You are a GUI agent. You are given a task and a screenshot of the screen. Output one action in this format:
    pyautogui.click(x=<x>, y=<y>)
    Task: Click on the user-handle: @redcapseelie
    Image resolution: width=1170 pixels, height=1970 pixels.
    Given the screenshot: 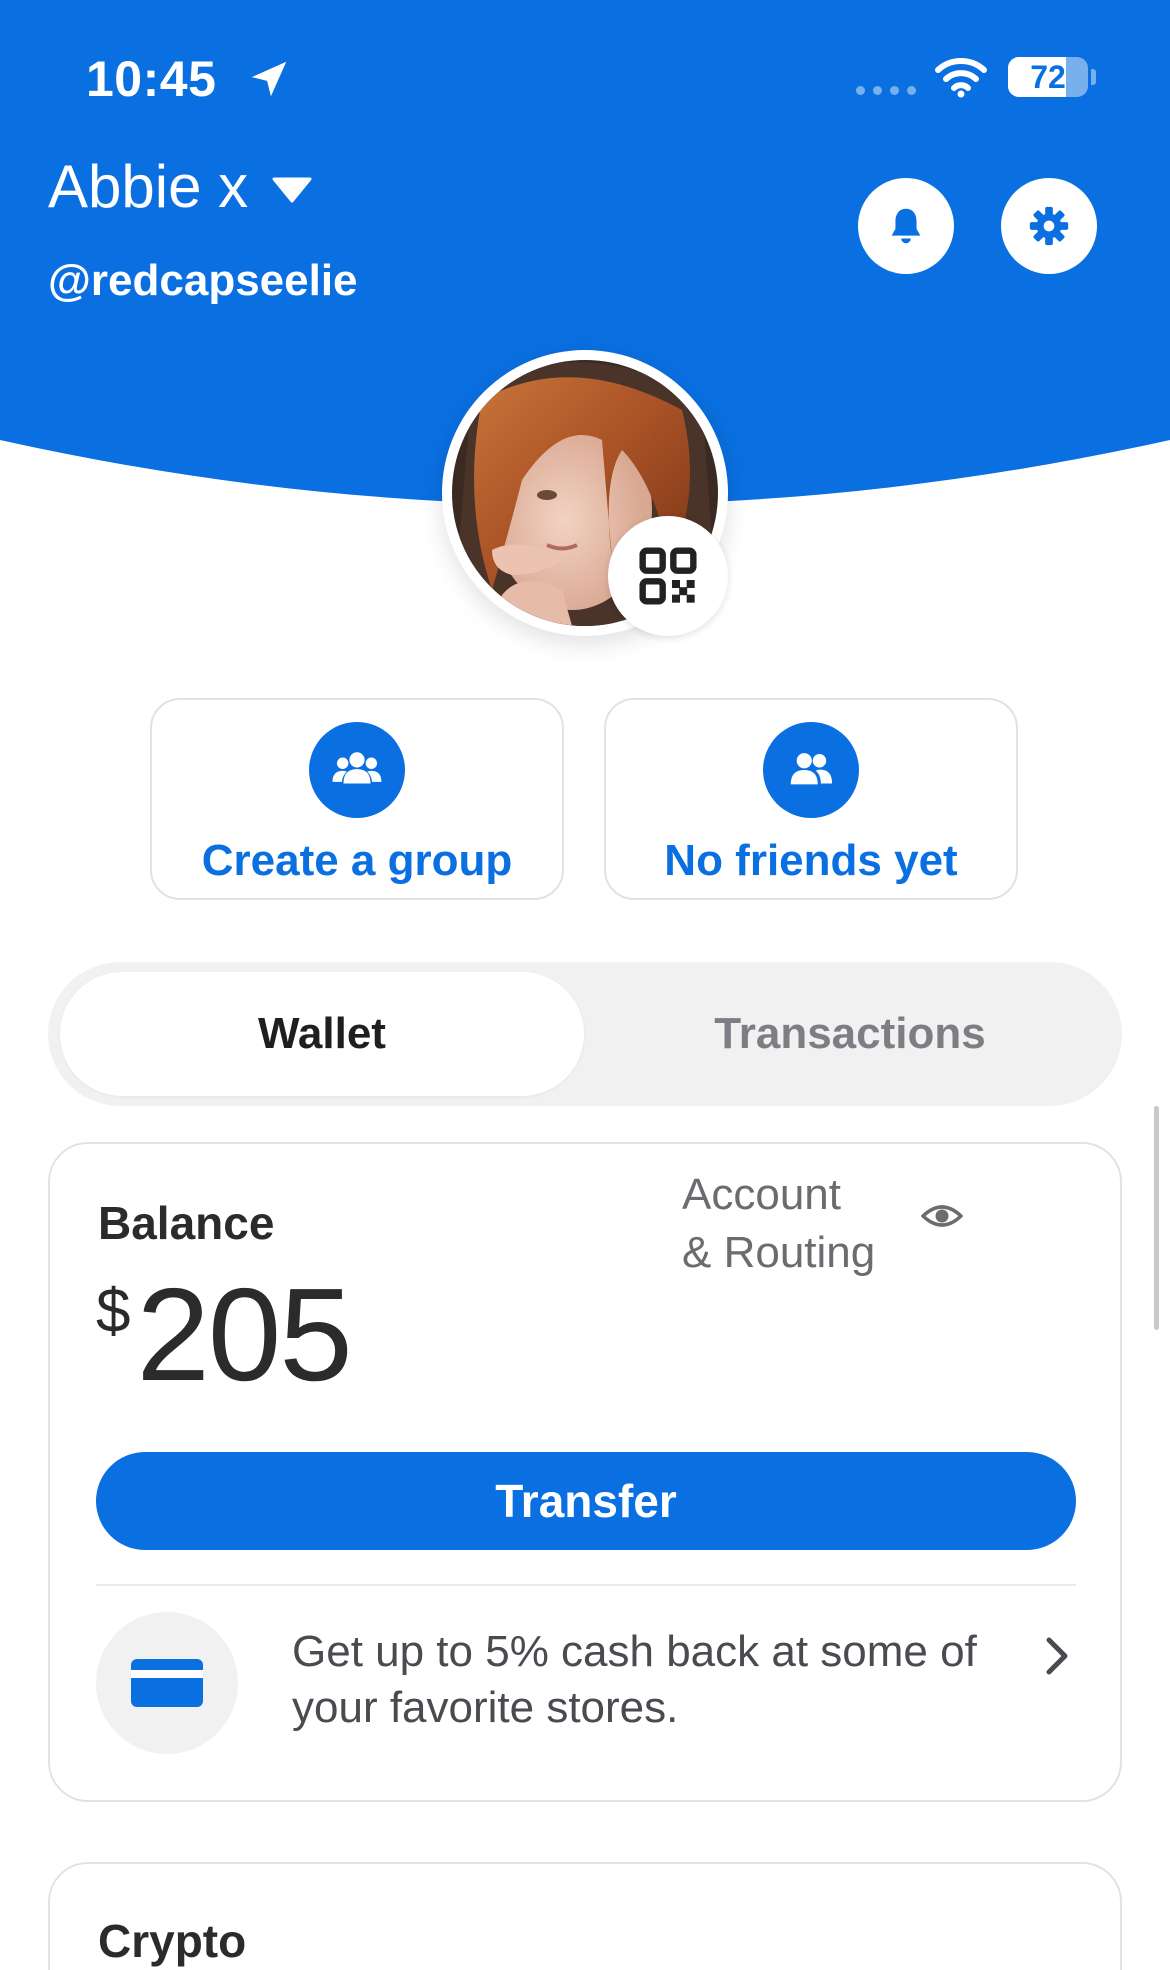 What is the action you would take?
    pyautogui.click(x=203, y=280)
    